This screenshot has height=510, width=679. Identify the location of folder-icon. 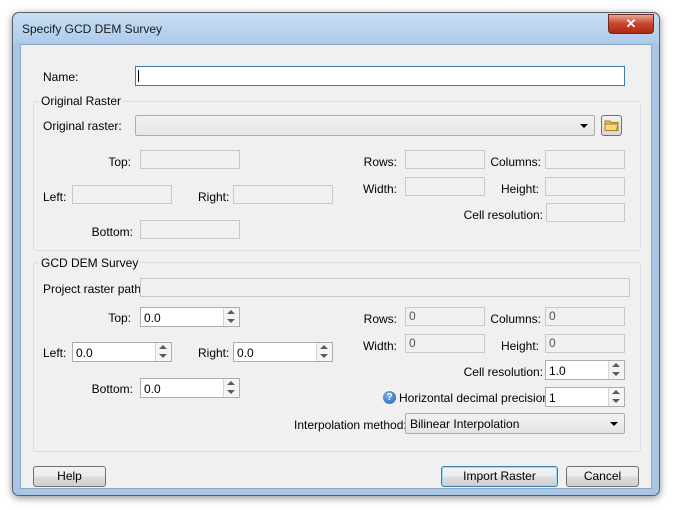
(611, 125).